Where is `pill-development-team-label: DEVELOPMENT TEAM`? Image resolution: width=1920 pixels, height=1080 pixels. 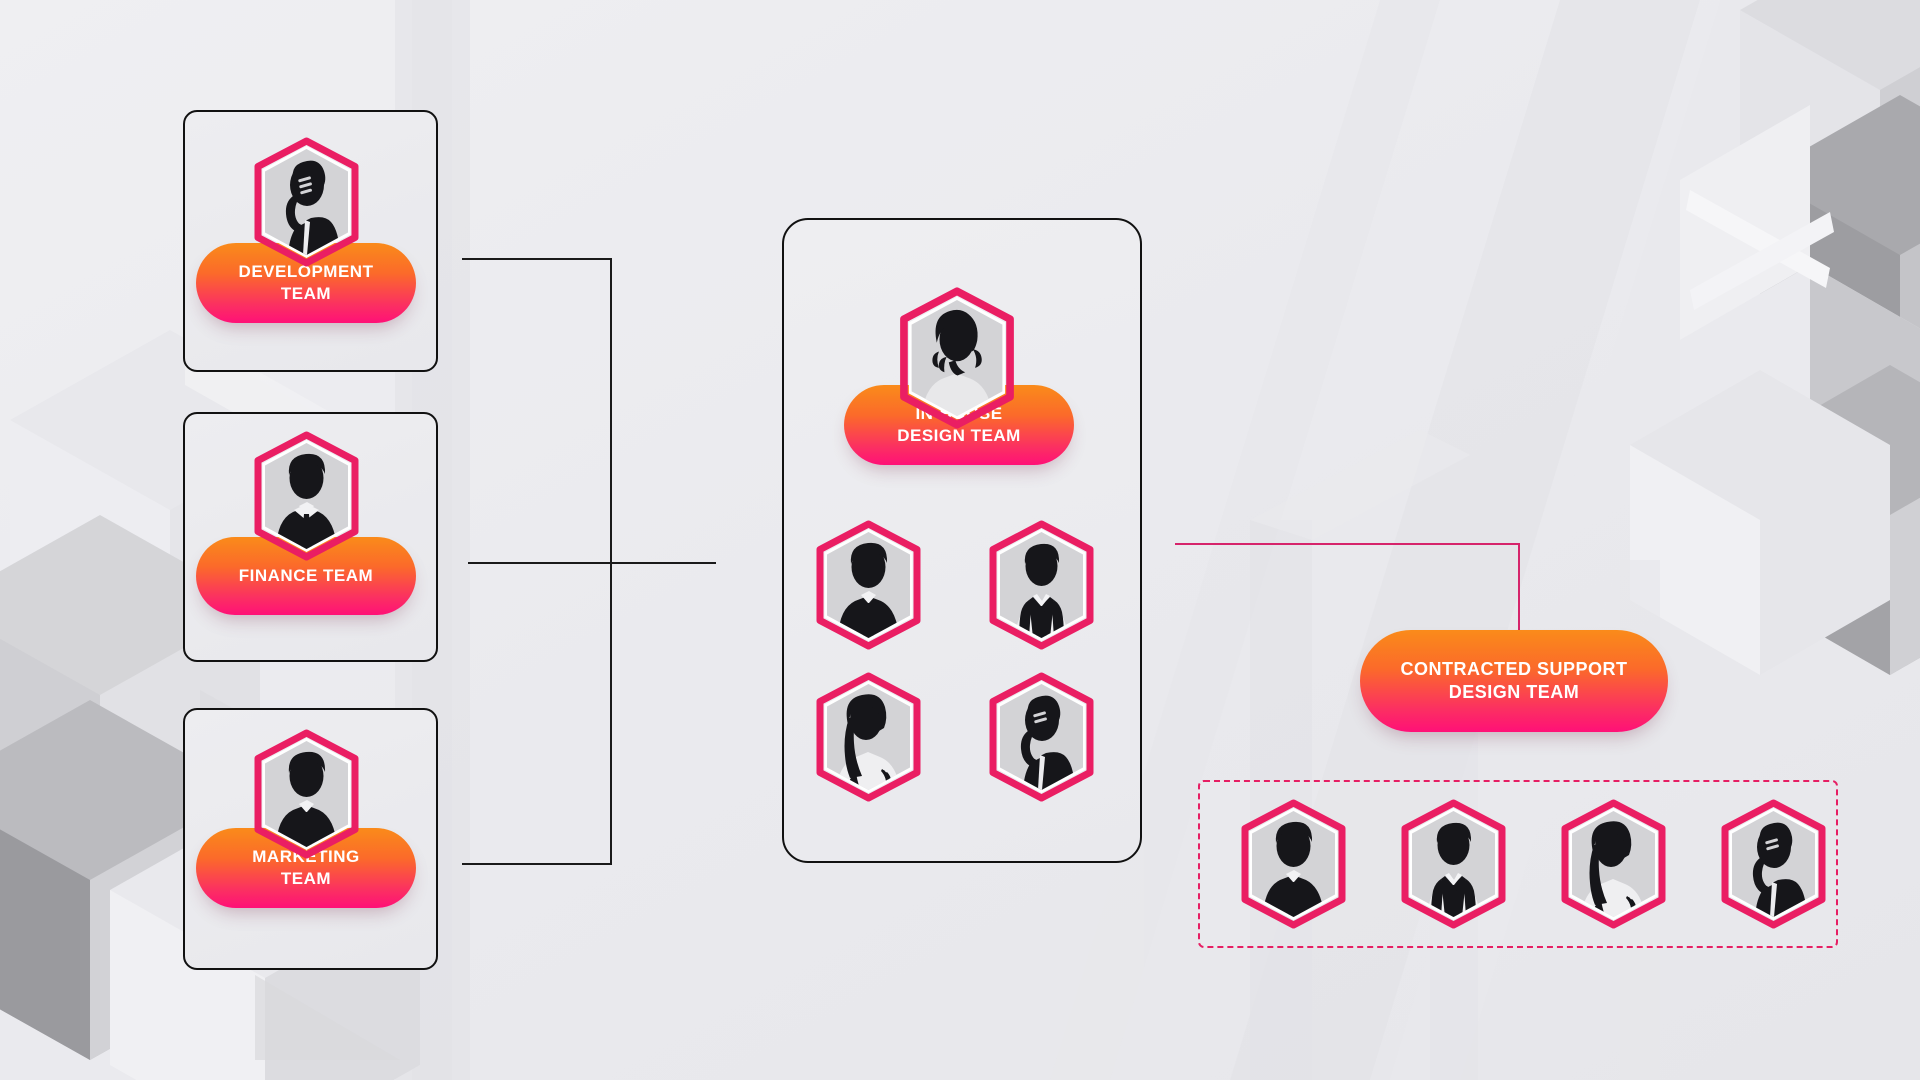
pill-development-team-label: DEVELOPMENT TEAM is located at coordinates (306, 282).